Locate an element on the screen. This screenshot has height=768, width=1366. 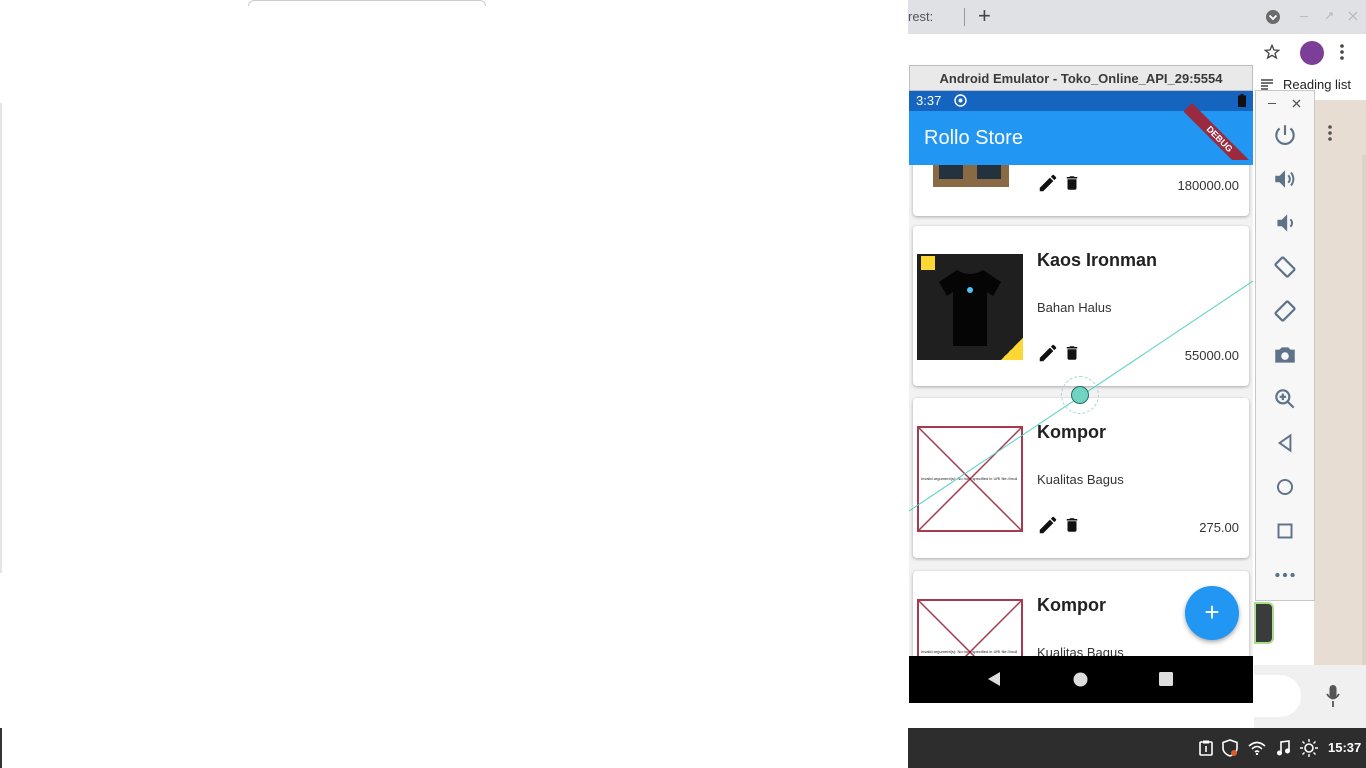
message-input-field is located at coordinates (1277, 696).